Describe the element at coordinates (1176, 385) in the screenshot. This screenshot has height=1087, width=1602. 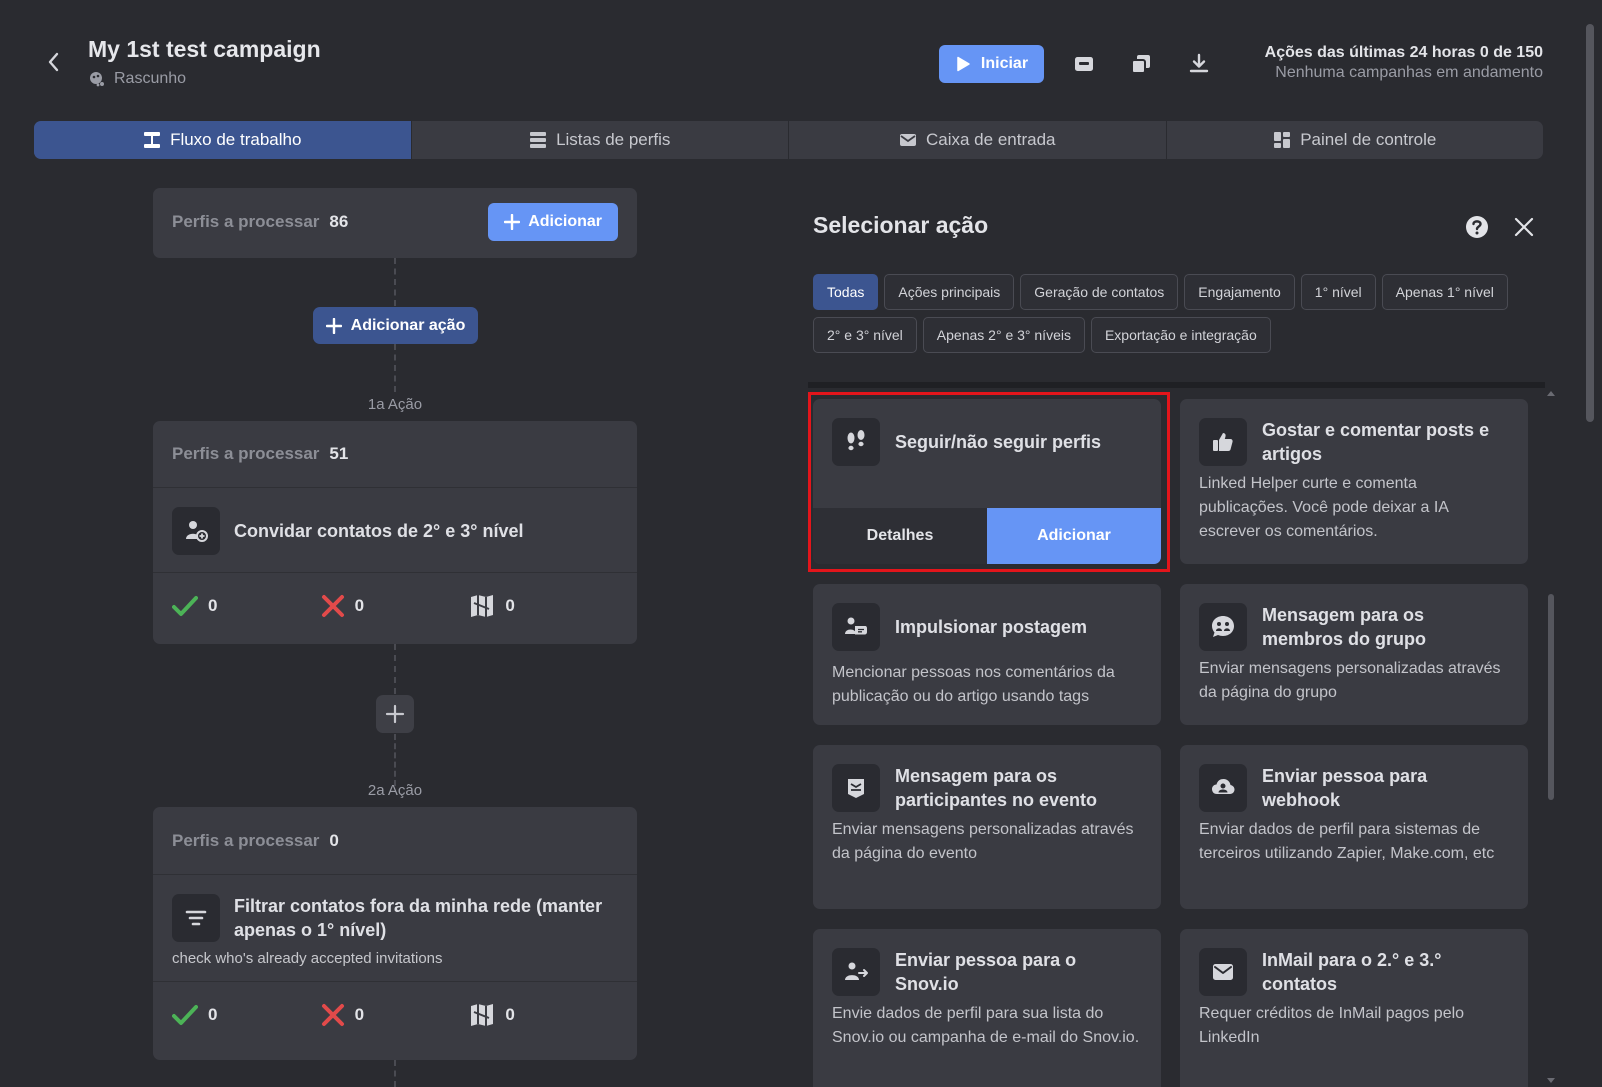
I see `list-top-edge` at that location.